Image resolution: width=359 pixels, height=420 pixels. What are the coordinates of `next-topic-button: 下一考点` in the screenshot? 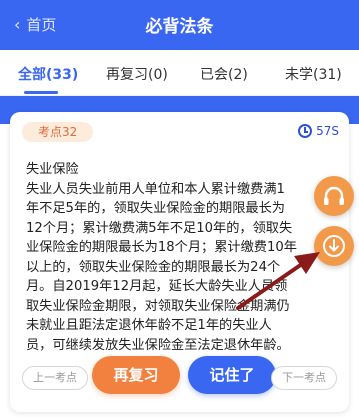 It's located at (304, 378).